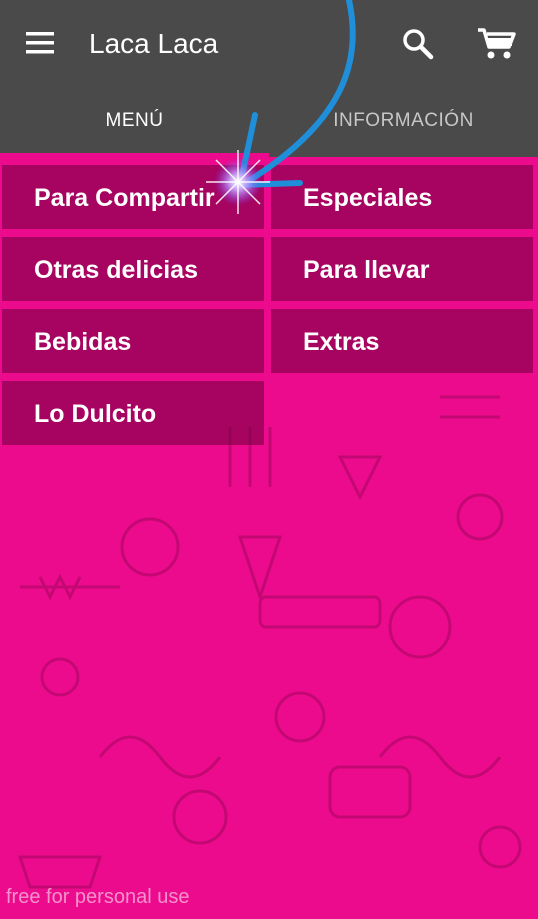 This screenshot has width=538, height=919. I want to click on category-para-llevar: Para llevar, so click(402, 269).